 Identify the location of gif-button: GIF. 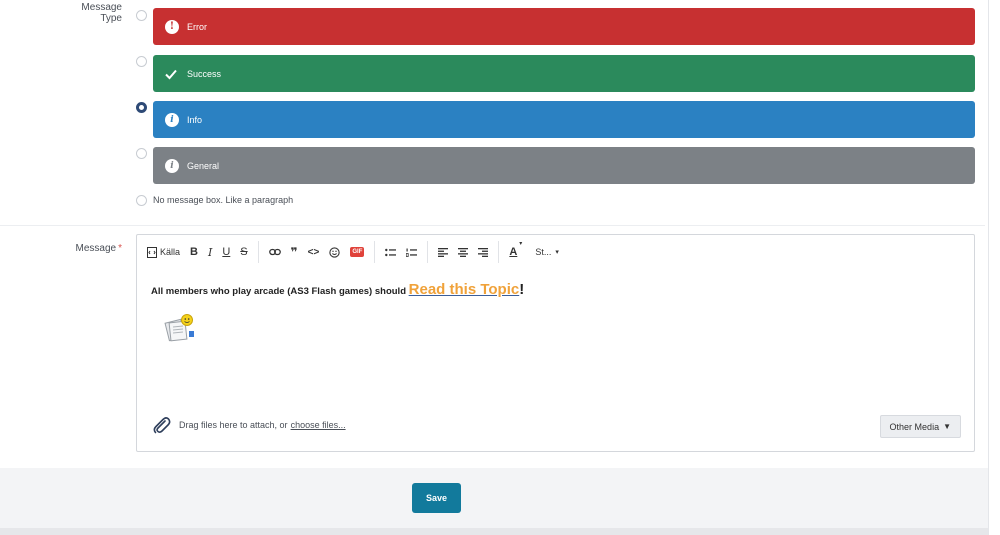
(357, 252).